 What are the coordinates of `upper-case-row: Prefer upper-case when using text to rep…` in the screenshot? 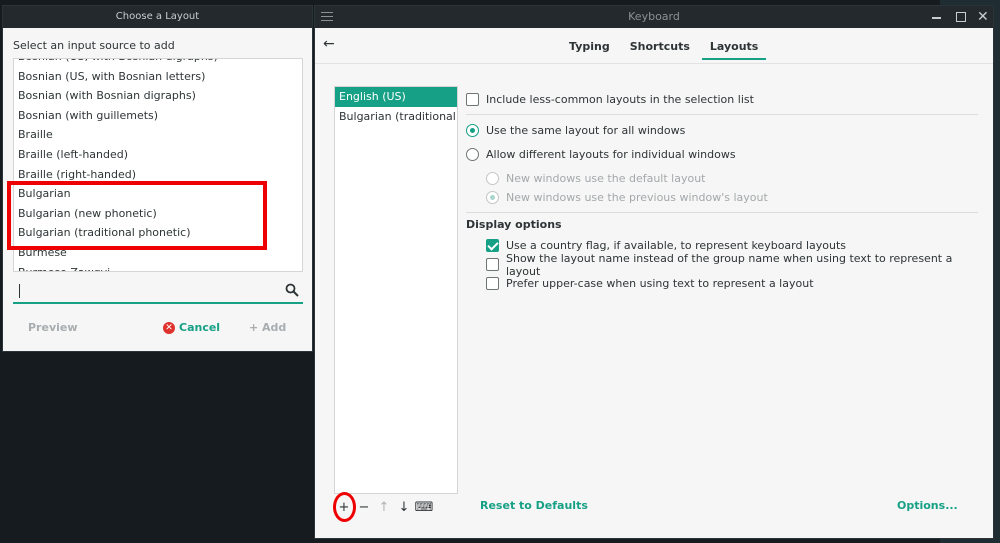 It's located at (722, 283).